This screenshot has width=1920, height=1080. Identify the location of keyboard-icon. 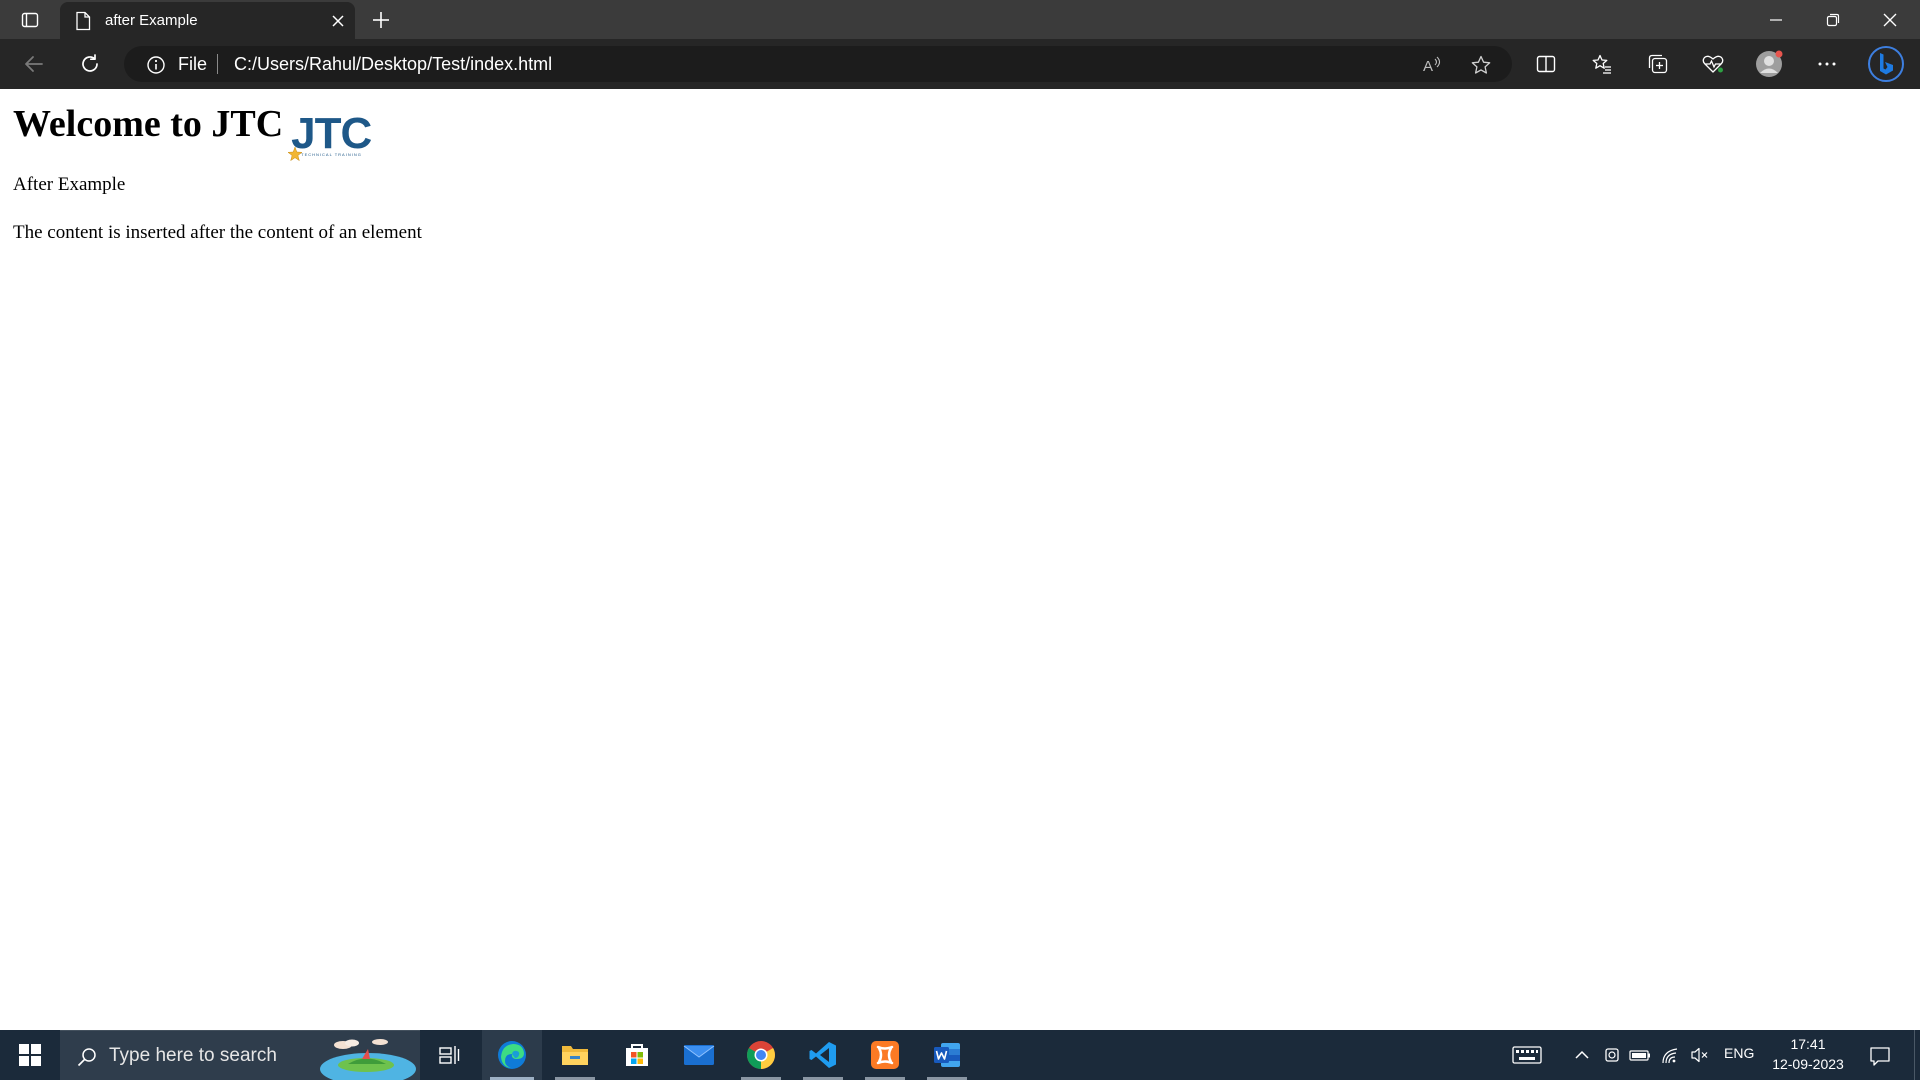
(1527, 1055).